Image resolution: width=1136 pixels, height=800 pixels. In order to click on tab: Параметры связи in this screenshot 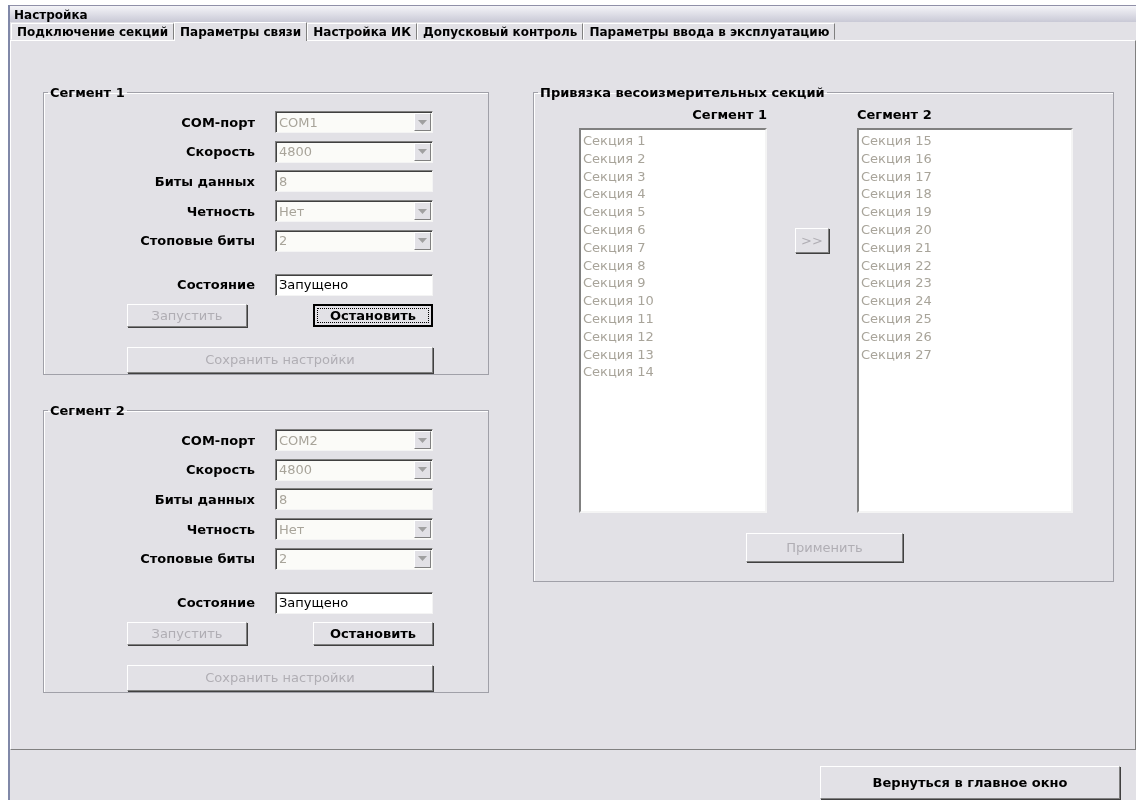, I will do `click(241, 31)`.